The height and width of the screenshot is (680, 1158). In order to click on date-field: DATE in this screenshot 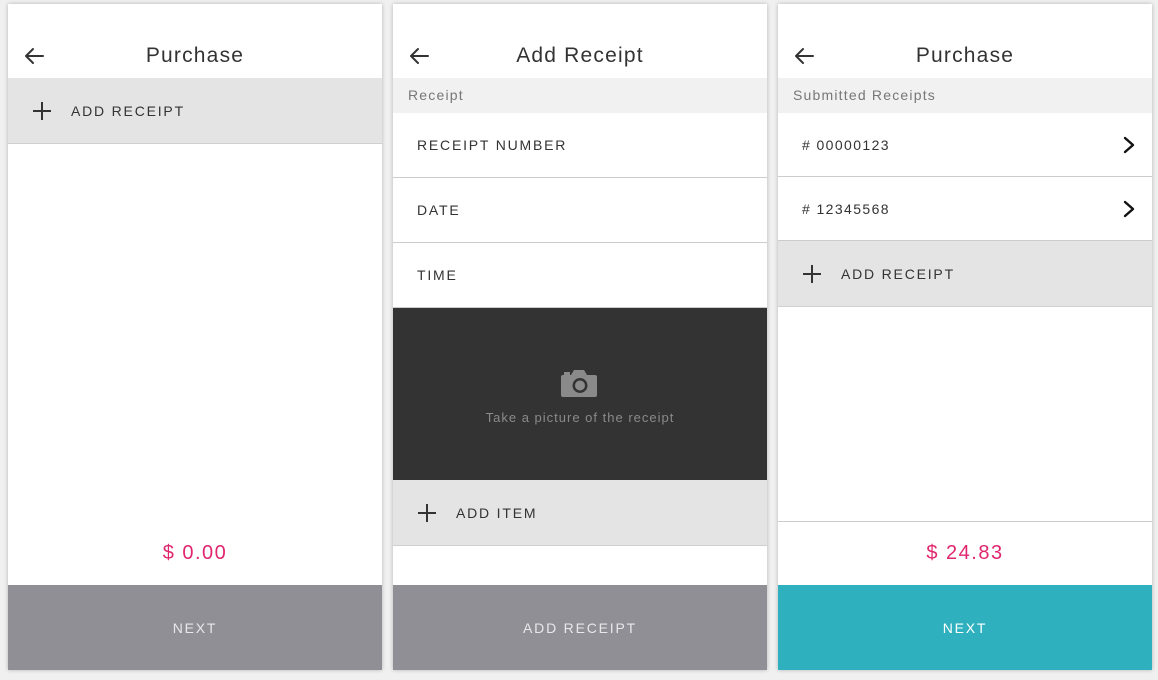, I will do `click(580, 210)`.